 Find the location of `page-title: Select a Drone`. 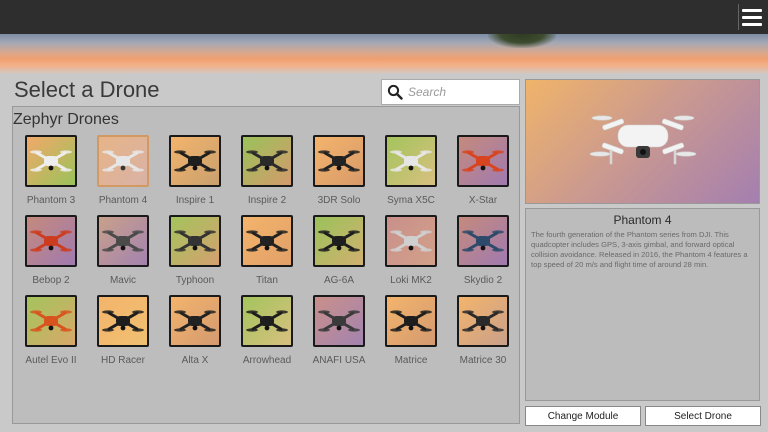

page-title: Select a Drone is located at coordinates (87, 89).